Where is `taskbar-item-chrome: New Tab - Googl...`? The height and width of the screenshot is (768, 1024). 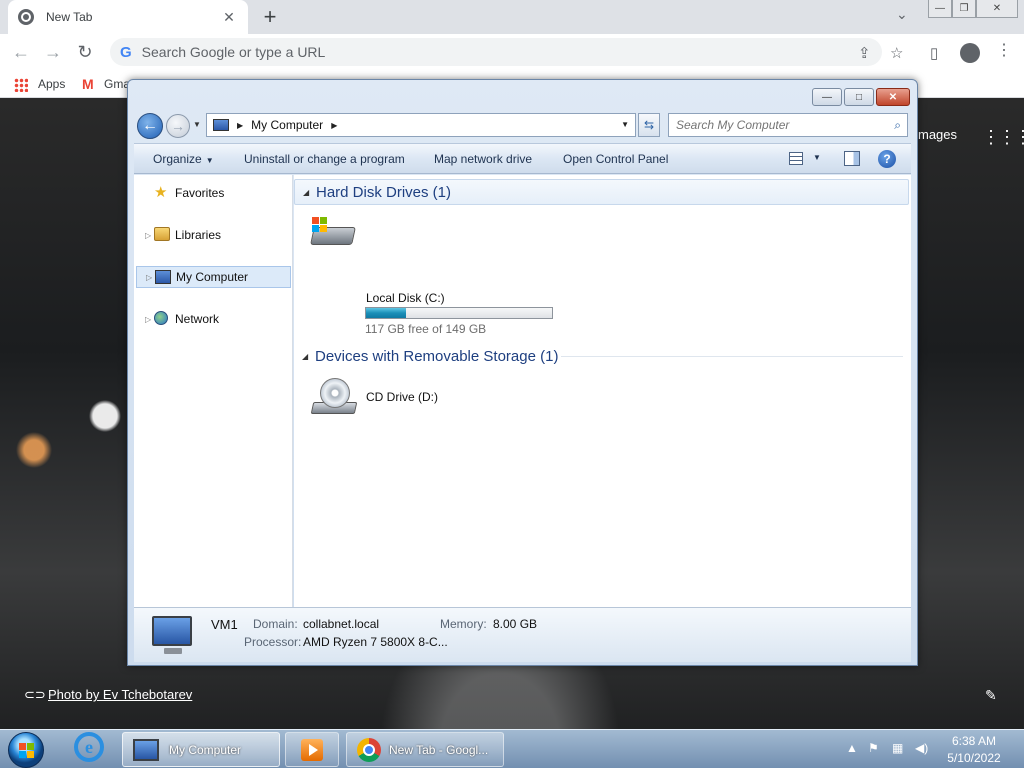 taskbar-item-chrome: New Tab - Googl... is located at coordinates (425, 749).